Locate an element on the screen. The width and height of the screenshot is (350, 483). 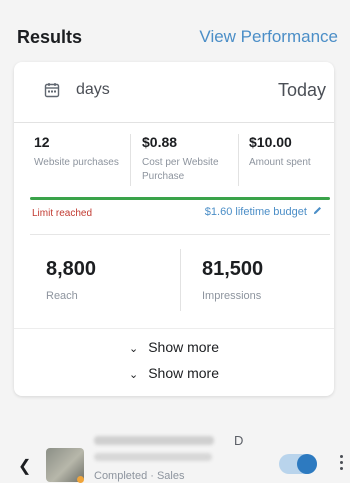
more-vertical-icon is located at coordinates (341, 464).